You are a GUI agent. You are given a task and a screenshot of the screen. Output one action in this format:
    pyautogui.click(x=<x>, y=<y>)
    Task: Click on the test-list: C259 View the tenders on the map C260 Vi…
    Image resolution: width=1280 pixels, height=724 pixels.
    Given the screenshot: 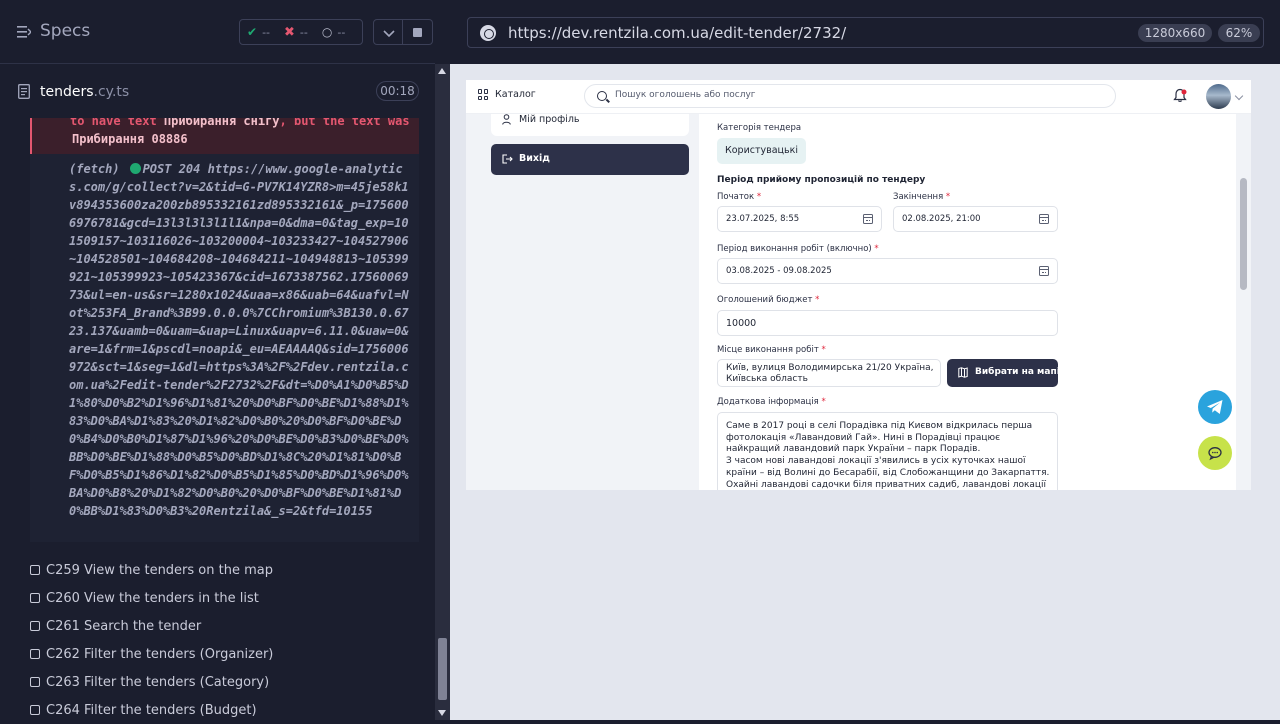 What is the action you would take?
    pyautogui.click(x=230, y=640)
    